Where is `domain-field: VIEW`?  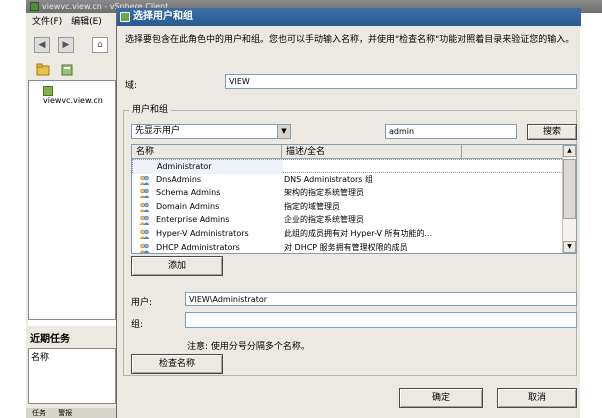 domain-field: VIEW is located at coordinates (401, 81).